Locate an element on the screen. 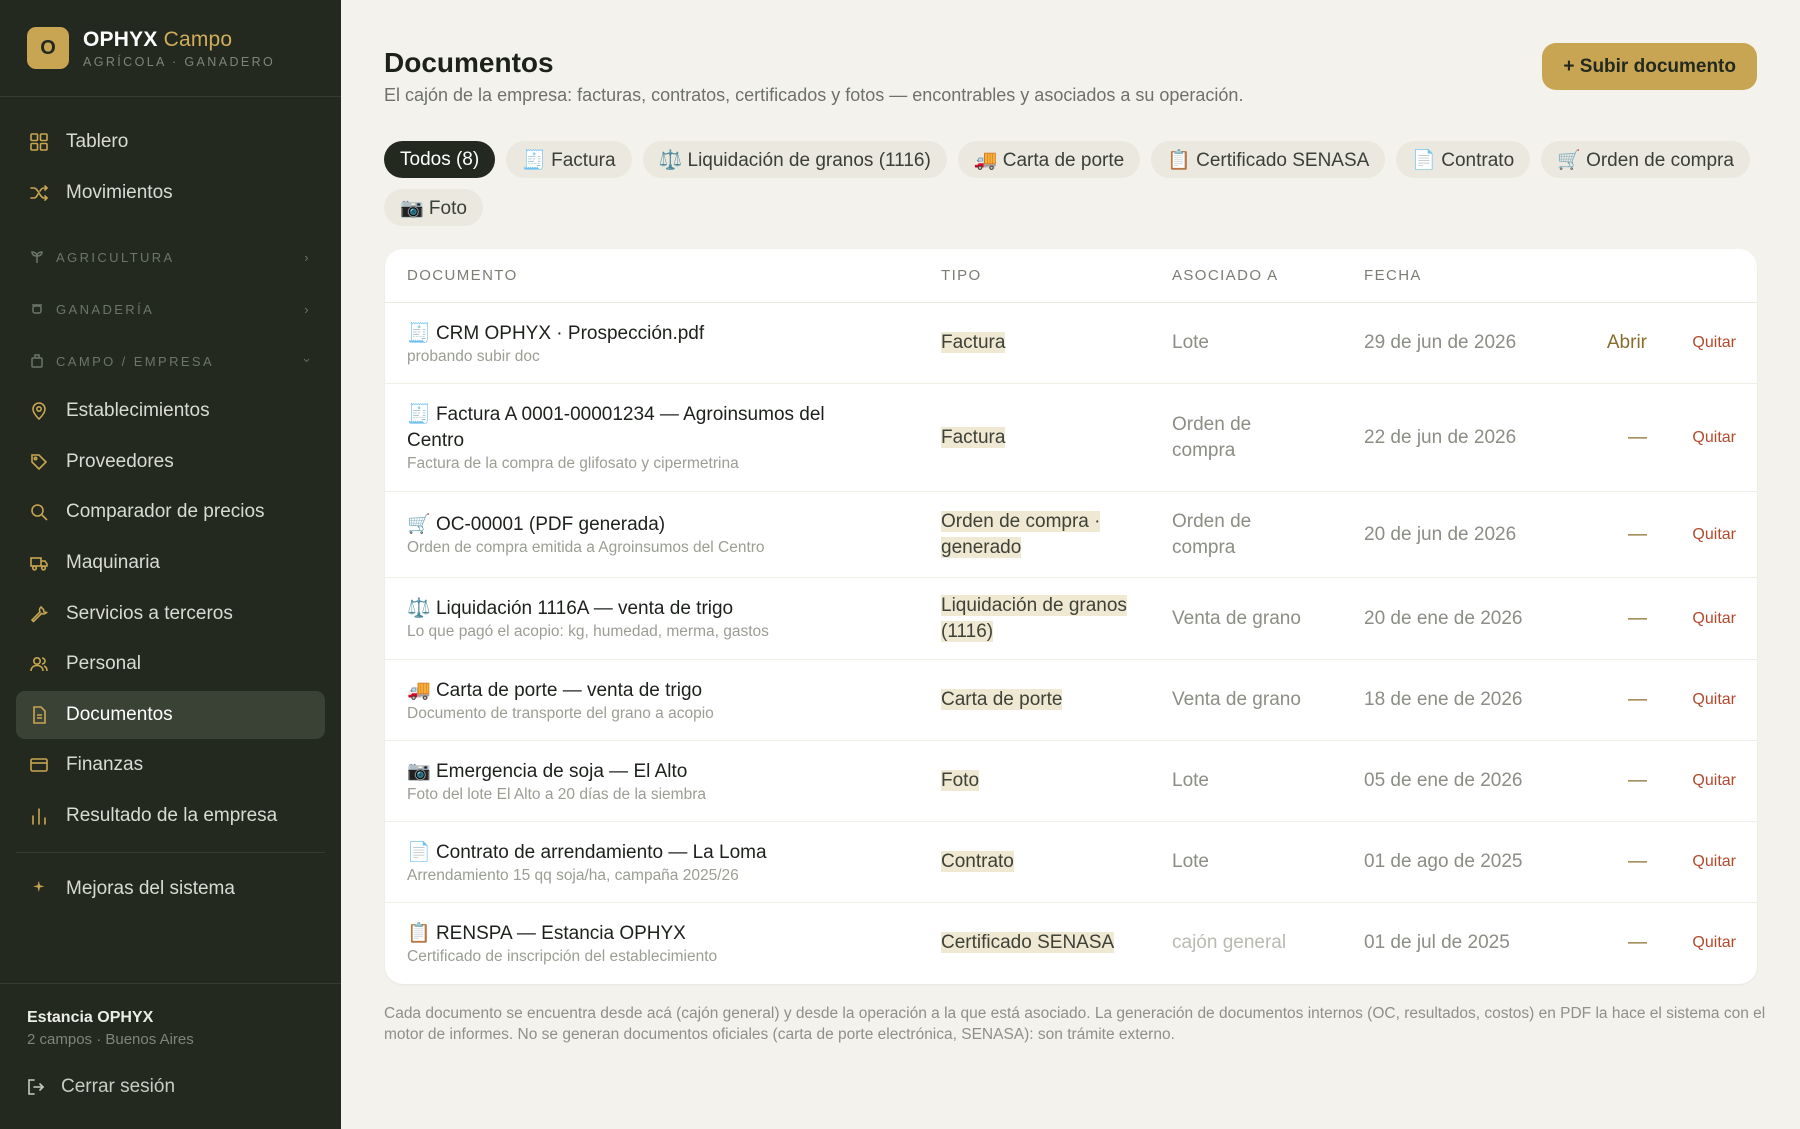 The height and width of the screenshot is (1129, 1800). upload-document-button: + Subir documento is located at coordinates (1649, 66).